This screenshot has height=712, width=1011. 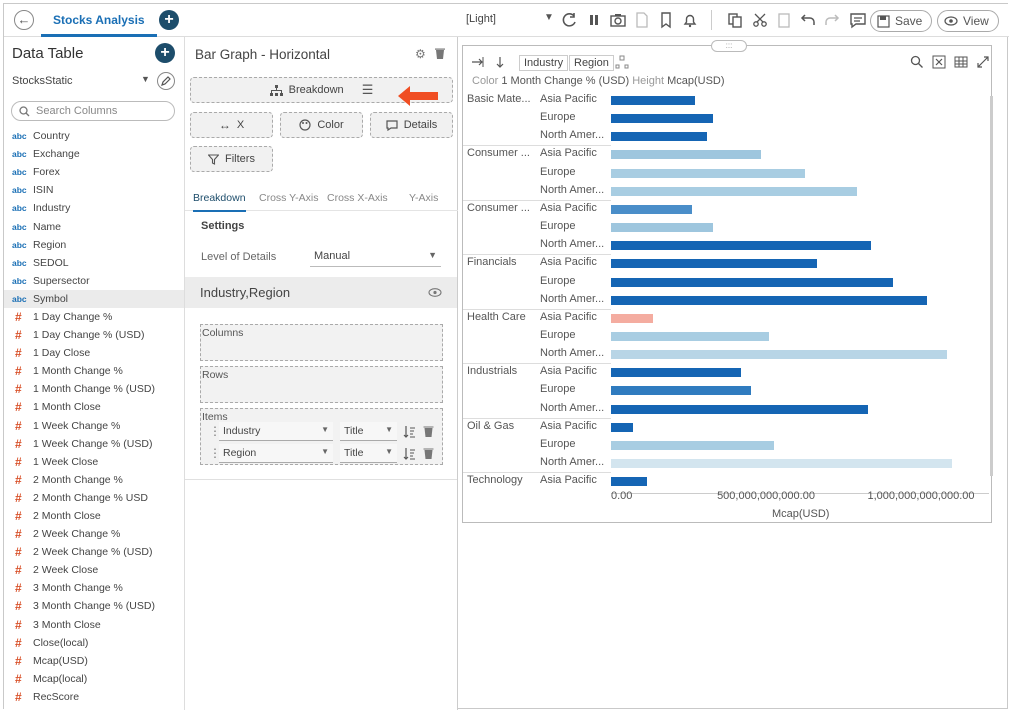 What do you see at coordinates (94, 426) in the screenshot?
I see `column-item: #1 Week Change %` at bounding box center [94, 426].